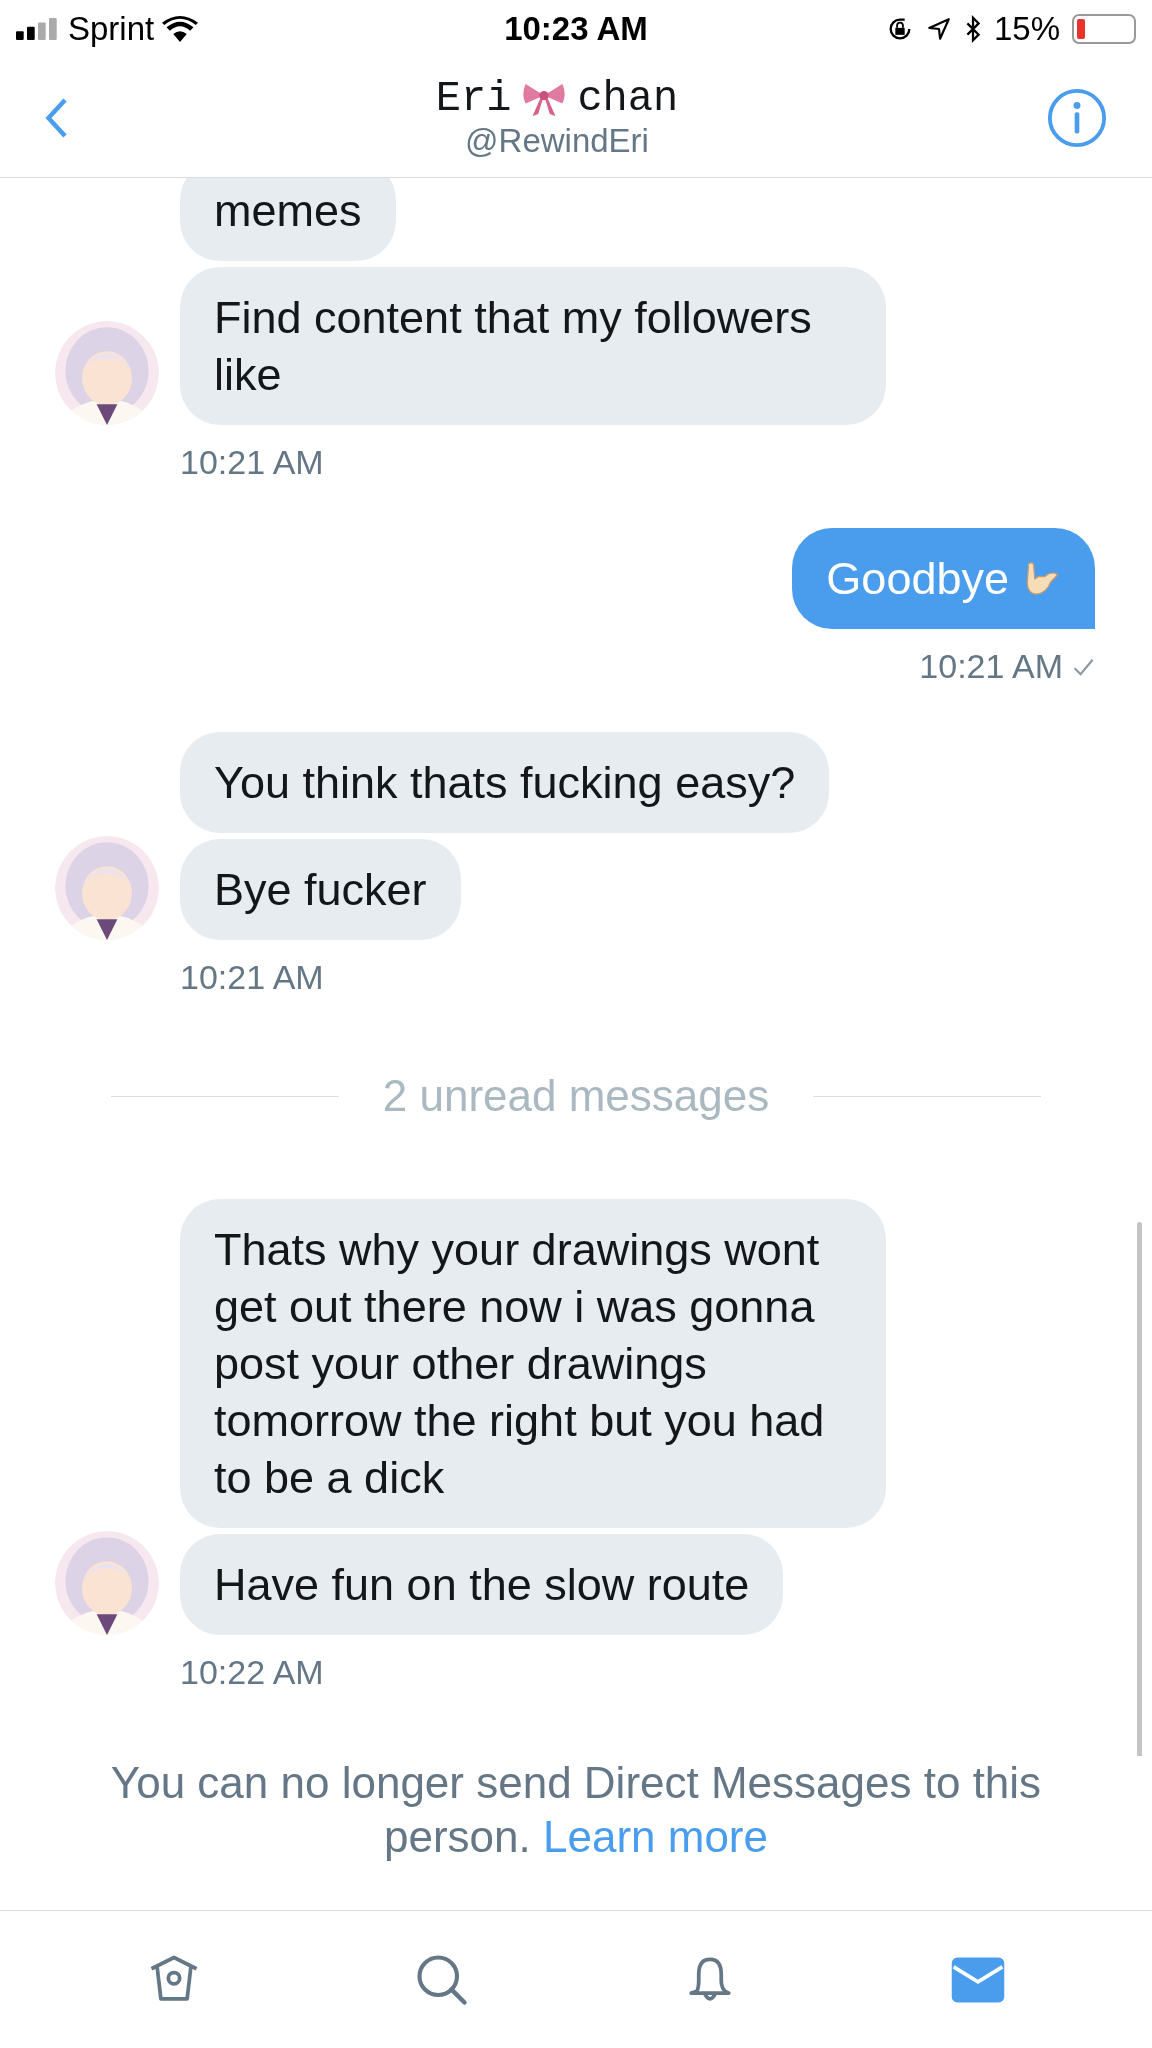  What do you see at coordinates (505, 782) in the screenshot?
I see `message-bubble: You think thats fucking easy?` at bounding box center [505, 782].